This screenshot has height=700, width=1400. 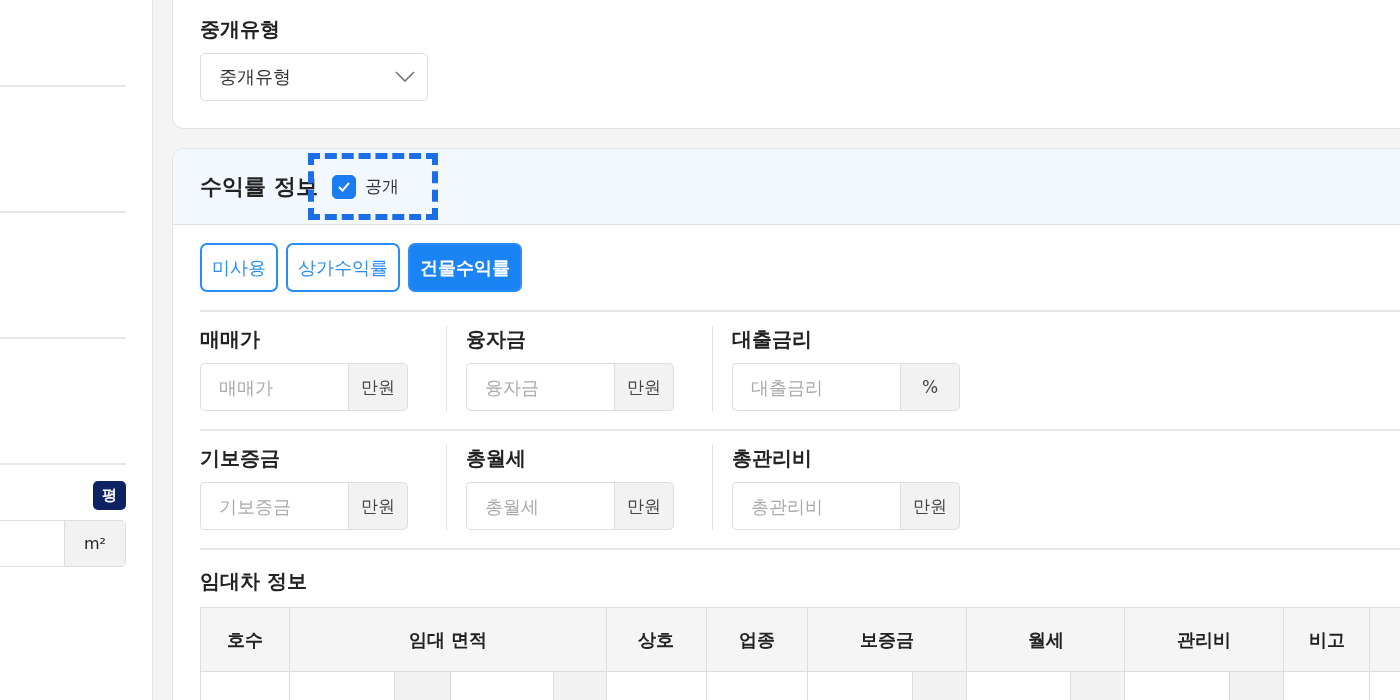 I want to click on brokerage-select: 중개유형, so click(x=314, y=77).